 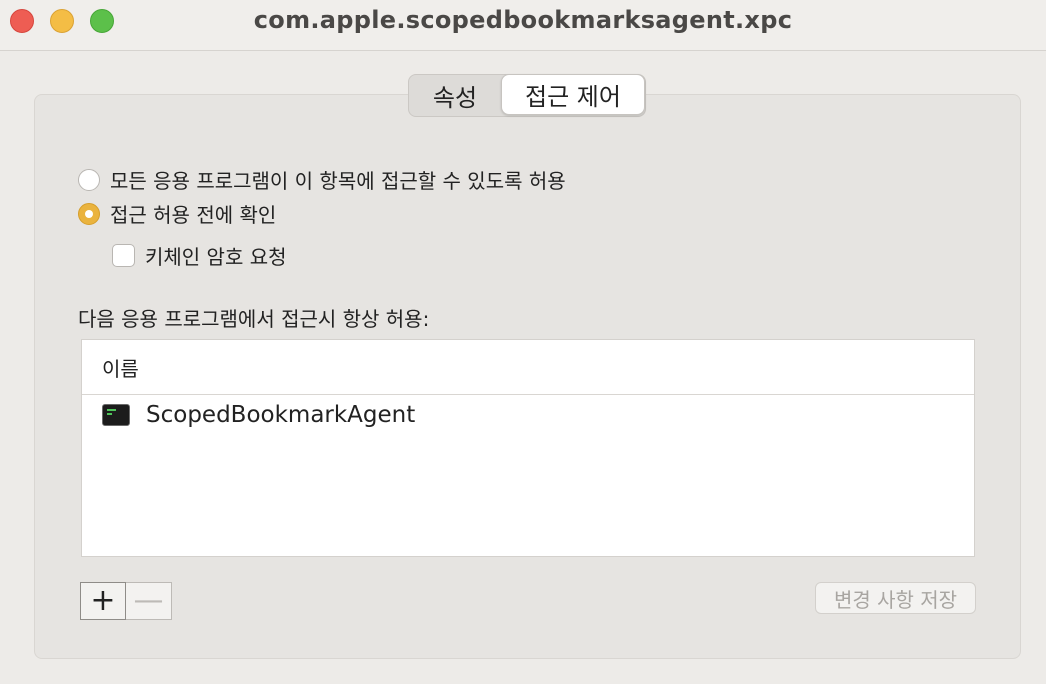 I want to click on keychain-password-row: 키체인 암호 요청, so click(x=199, y=255).